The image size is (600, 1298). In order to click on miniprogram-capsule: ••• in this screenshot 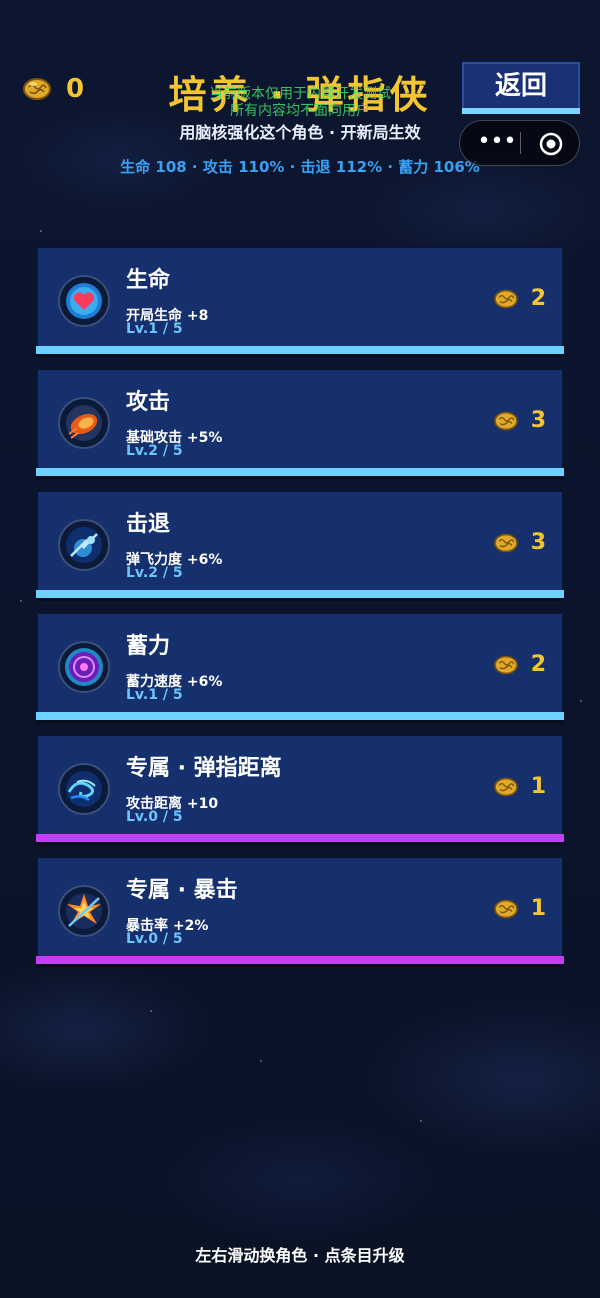, I will do `click(519, 143)`.